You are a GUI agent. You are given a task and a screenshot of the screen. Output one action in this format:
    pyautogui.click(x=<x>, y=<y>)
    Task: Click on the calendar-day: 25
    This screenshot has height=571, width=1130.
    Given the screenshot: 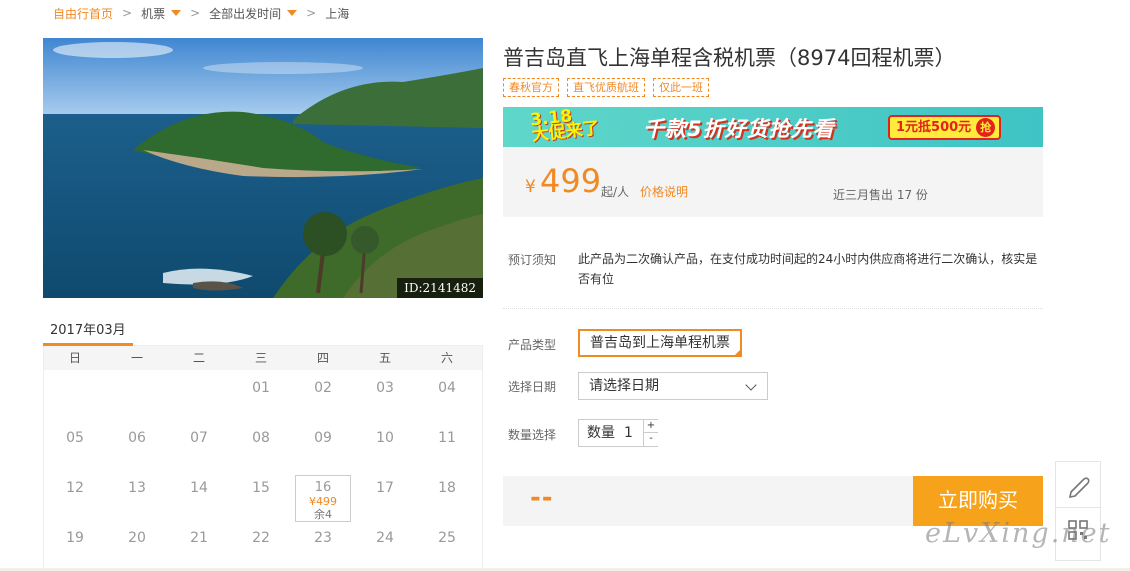 What is the action you would take?
    pyautogui.click(x=447, y=538)
    